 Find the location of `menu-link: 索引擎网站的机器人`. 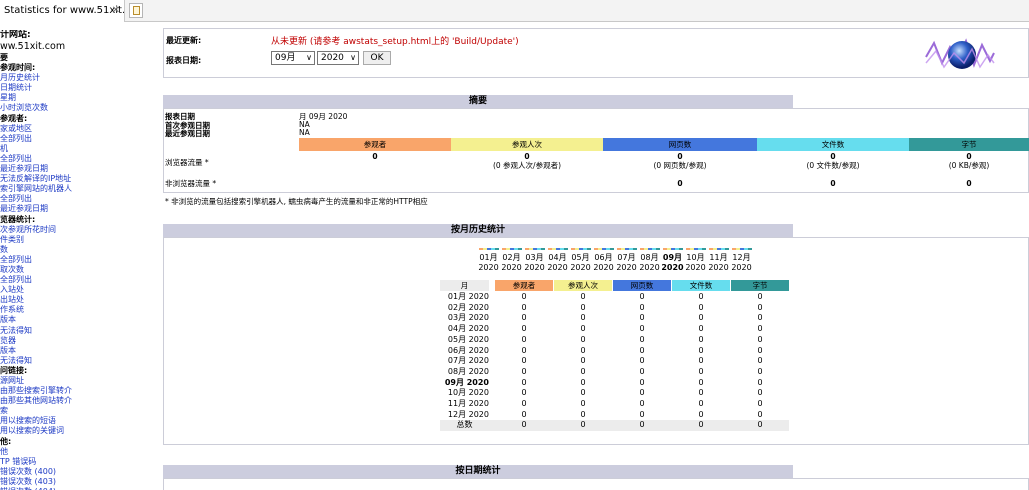

menu-link: 索引擎网站的机器人 is located at coordinates (80, 189).